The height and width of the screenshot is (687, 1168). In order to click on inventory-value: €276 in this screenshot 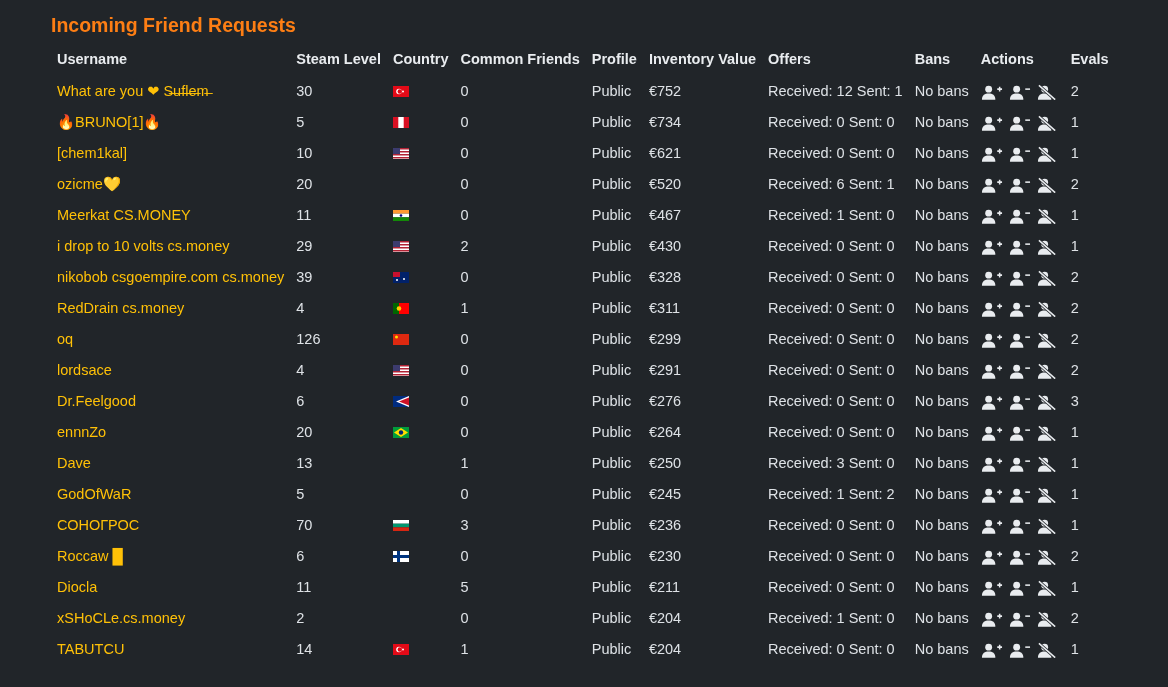, I will do `click(665, 400)`.